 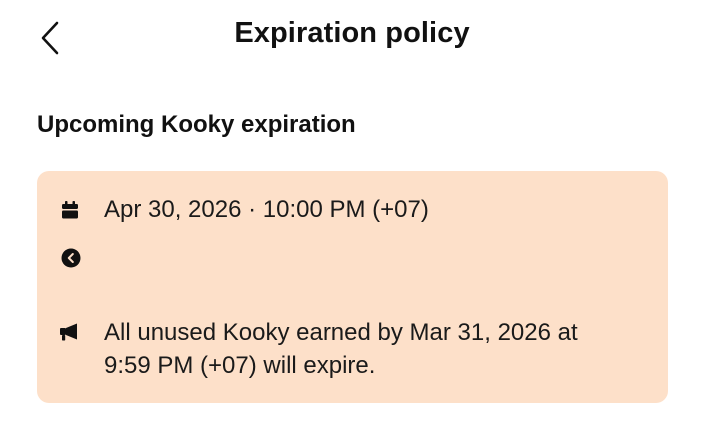 What do you see at coordinates (70, 210) in the screenshot?
I see `calendar-icon` at bounding box center [70, 210].